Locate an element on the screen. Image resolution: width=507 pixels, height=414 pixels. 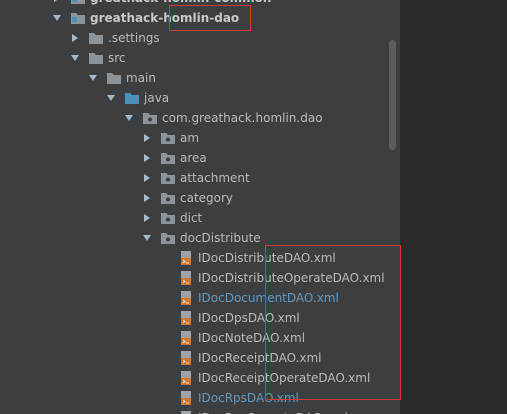
tree-item-label: src is located at coordinates (117, 58).